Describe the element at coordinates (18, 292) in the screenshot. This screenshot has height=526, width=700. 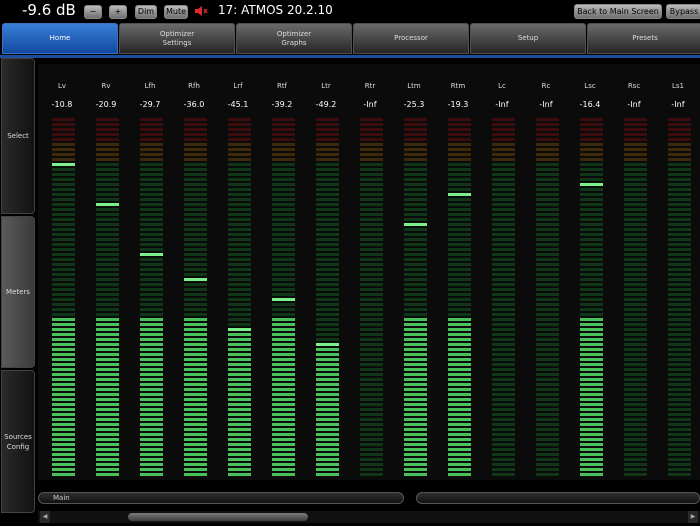
I see `sidebar-item-meters: Meters` at that location.